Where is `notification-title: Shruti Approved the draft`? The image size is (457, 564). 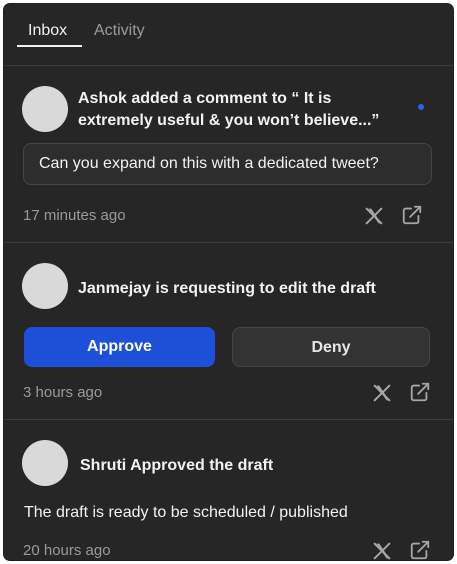 notification-title: Shruti Approved the draft is located at coordinates (177, 465).